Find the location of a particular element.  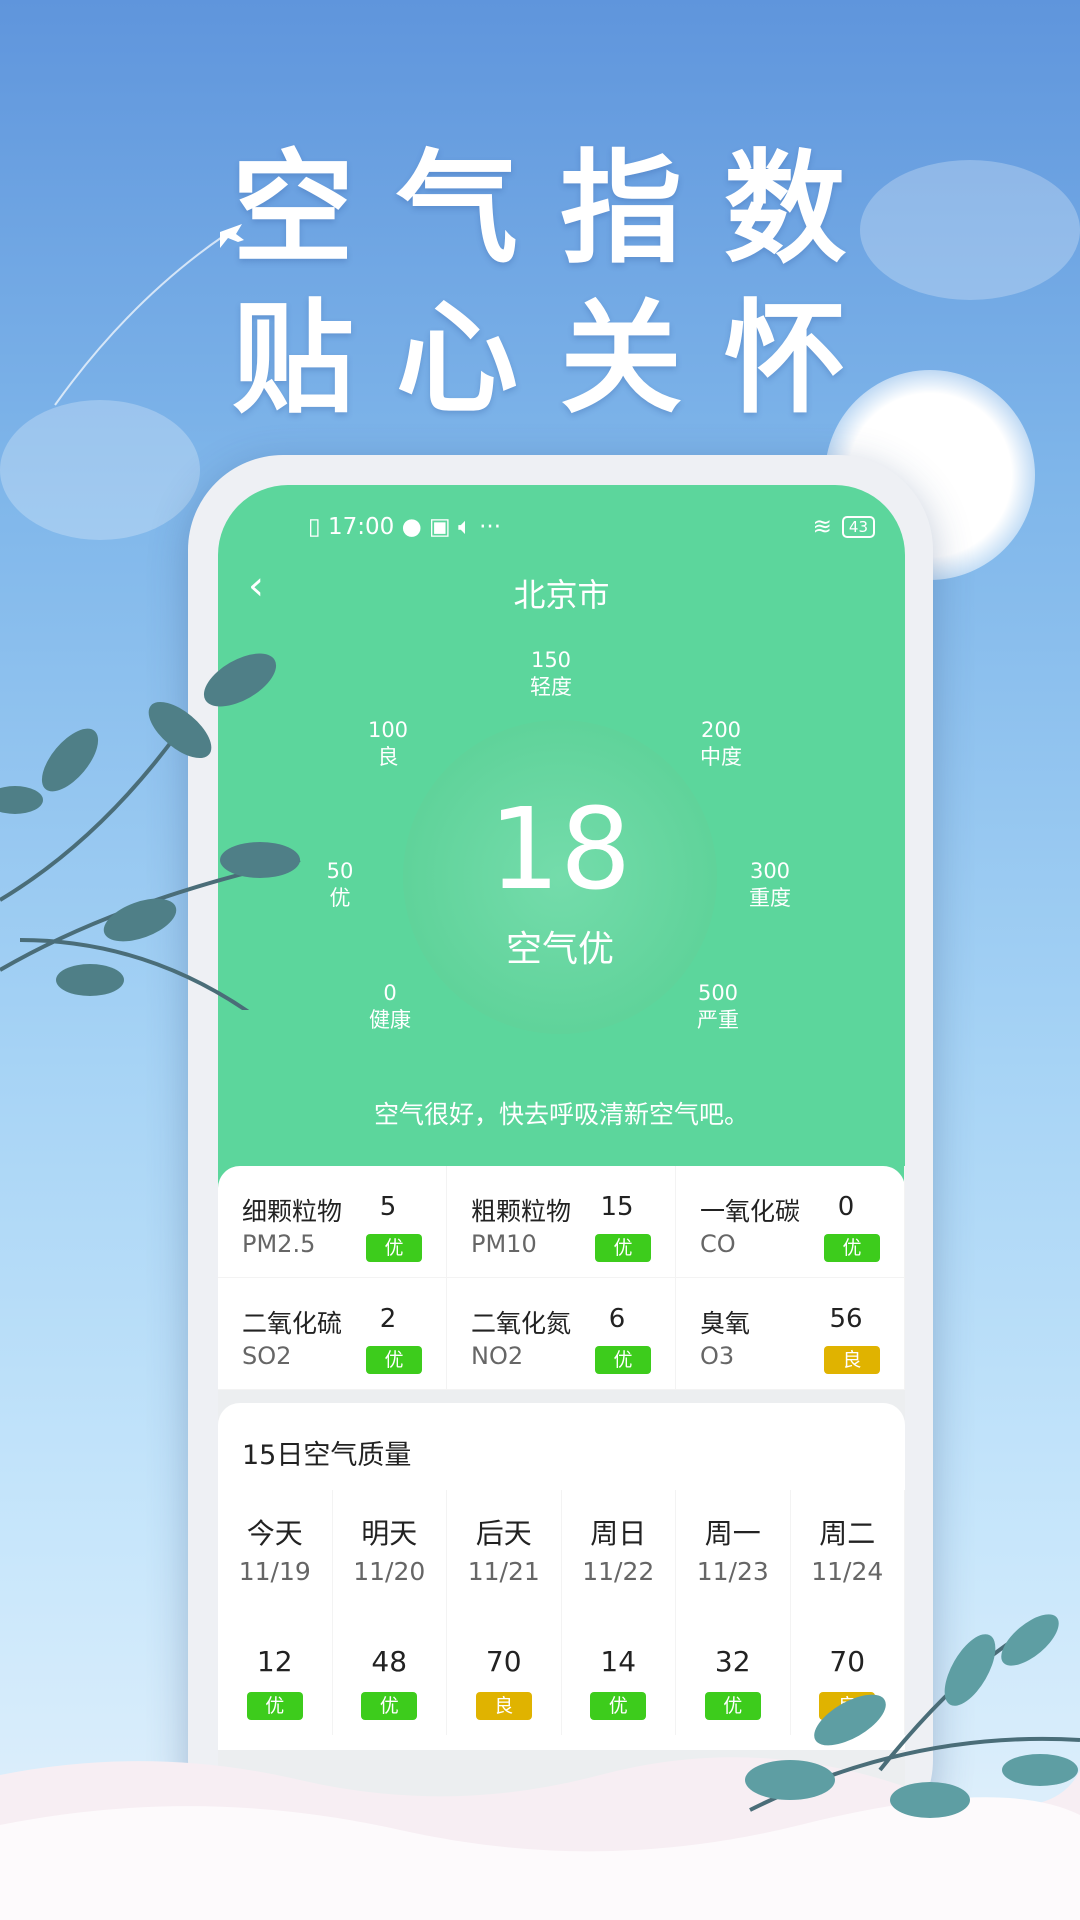

promo-line-2: 贴心关怀 is located at coordinates (560, 359).